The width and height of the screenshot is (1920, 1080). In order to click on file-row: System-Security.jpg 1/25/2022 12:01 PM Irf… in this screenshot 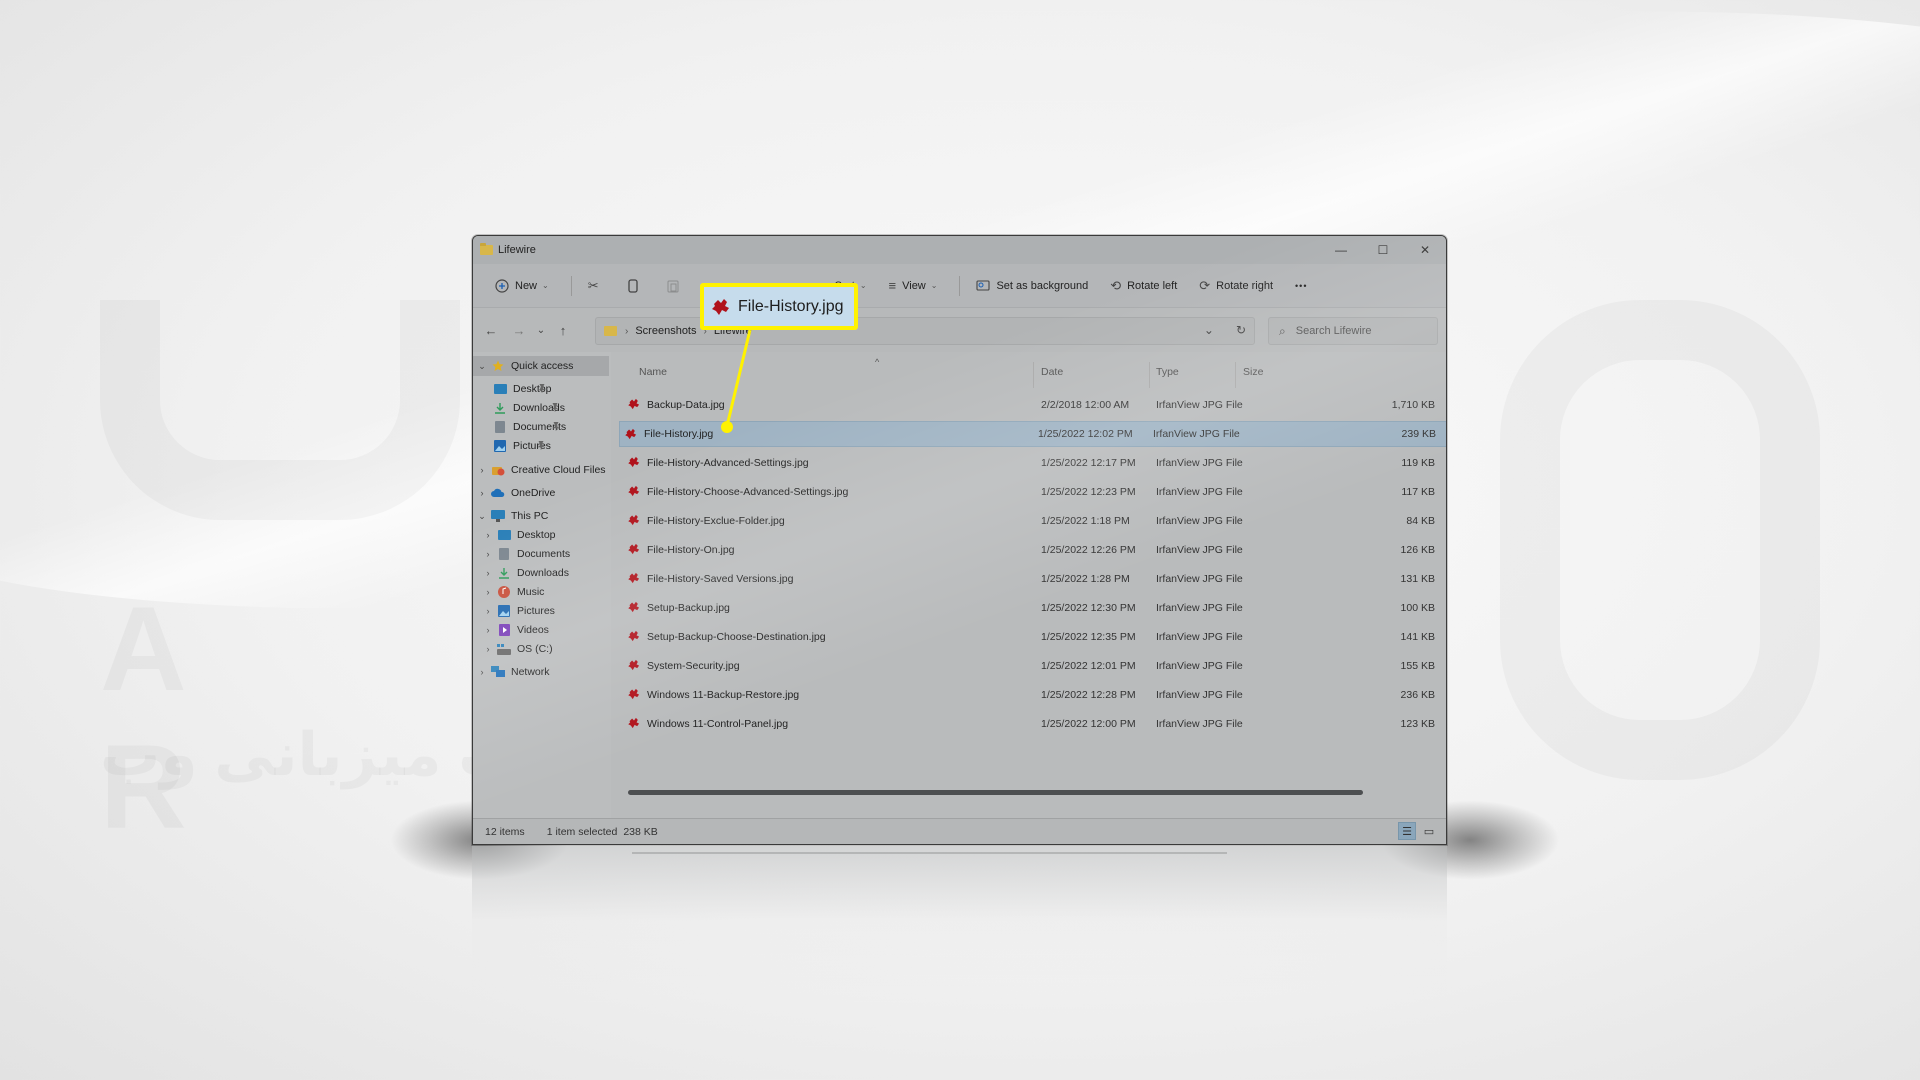, I will do `click(1034, 666)`.